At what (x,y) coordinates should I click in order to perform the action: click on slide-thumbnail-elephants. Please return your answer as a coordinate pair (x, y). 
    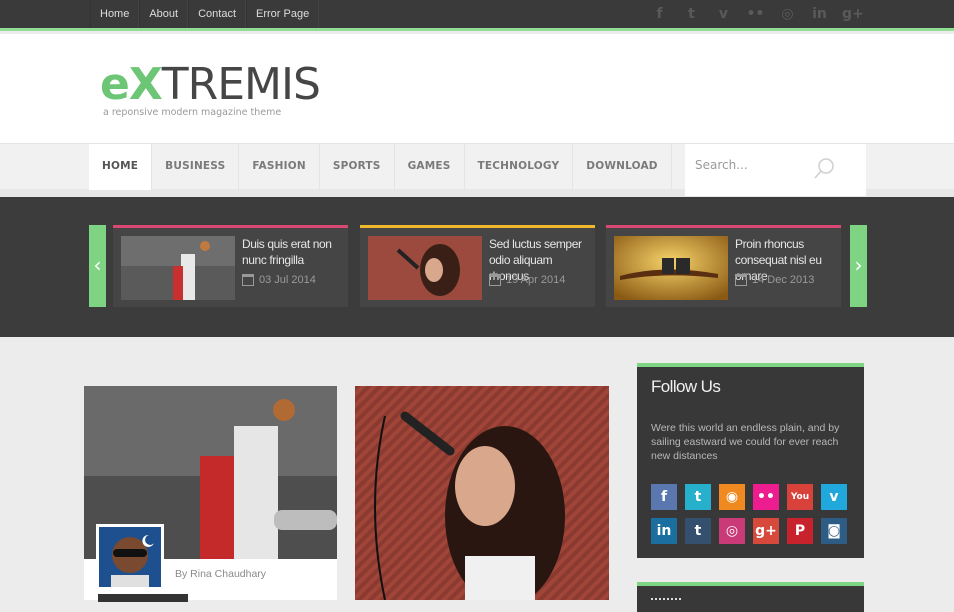
    Looking at the image, I should click on (671, 268).